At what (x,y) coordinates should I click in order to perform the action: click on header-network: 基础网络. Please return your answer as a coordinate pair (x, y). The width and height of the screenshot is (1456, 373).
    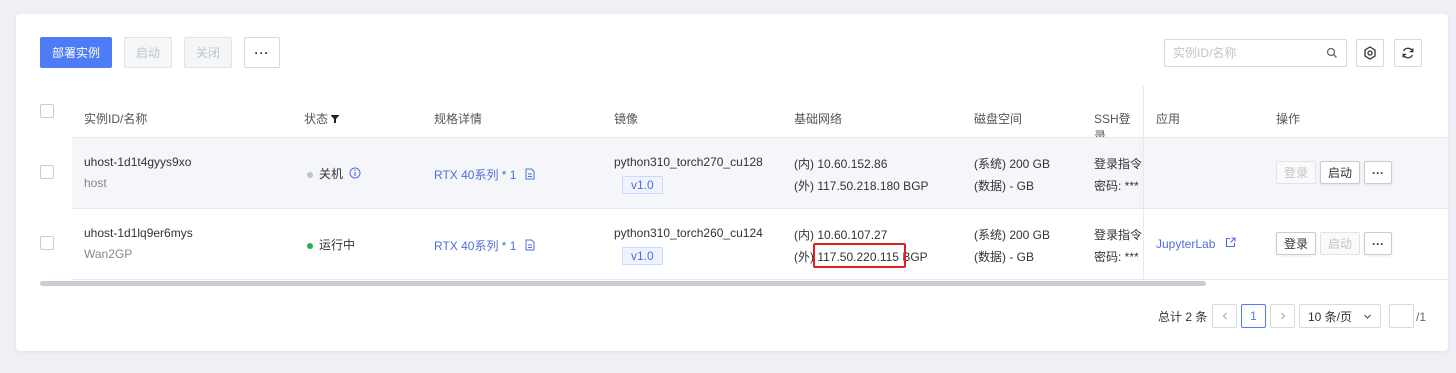
    Looking at the image, I should click on (818, 119).